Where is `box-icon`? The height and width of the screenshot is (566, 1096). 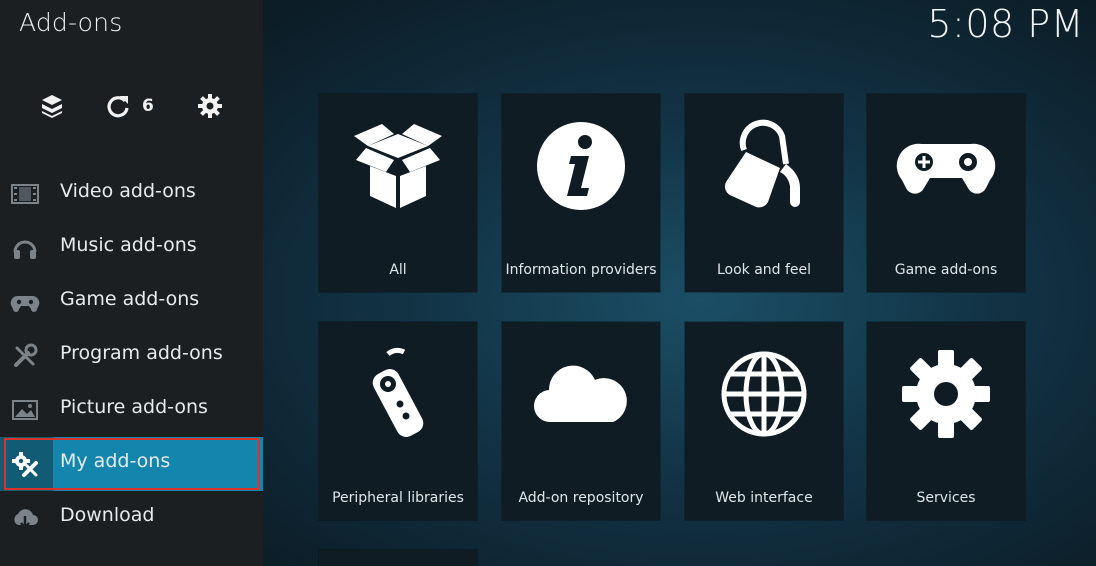
box-icon is located at coordinates (52, 106).